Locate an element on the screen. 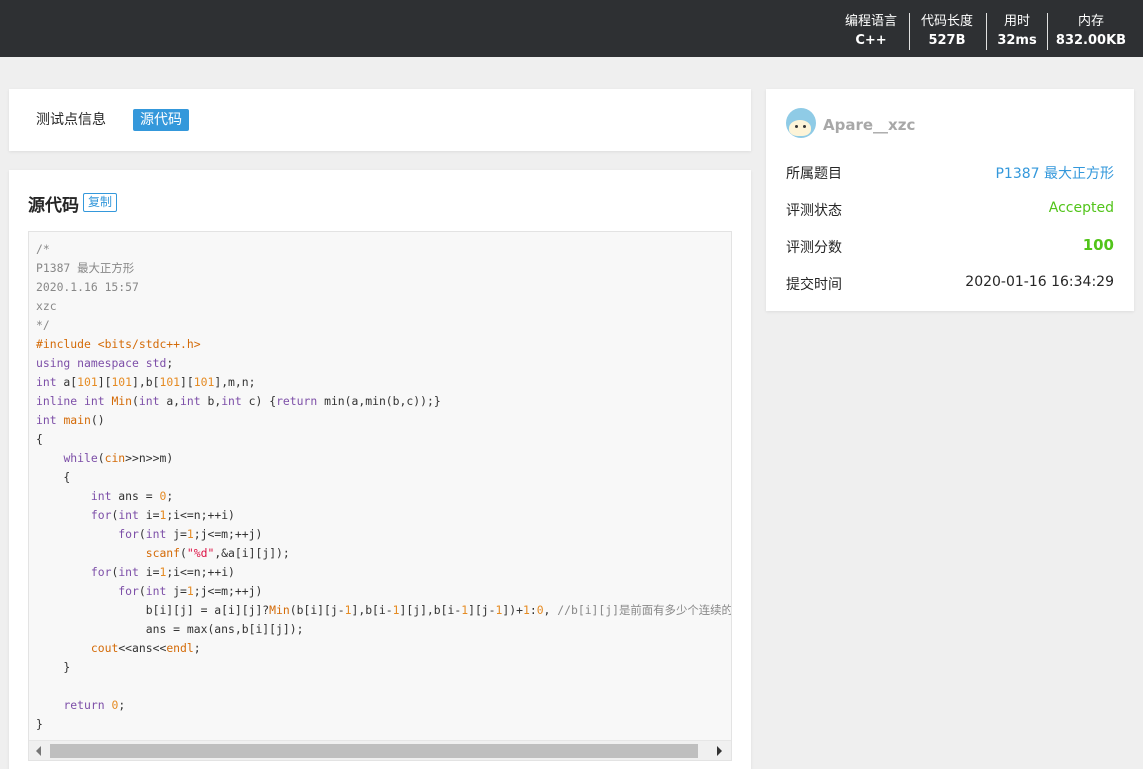 This screenshot has height=769, width=1143. code-line: /* is located at coordinates (43, 249).